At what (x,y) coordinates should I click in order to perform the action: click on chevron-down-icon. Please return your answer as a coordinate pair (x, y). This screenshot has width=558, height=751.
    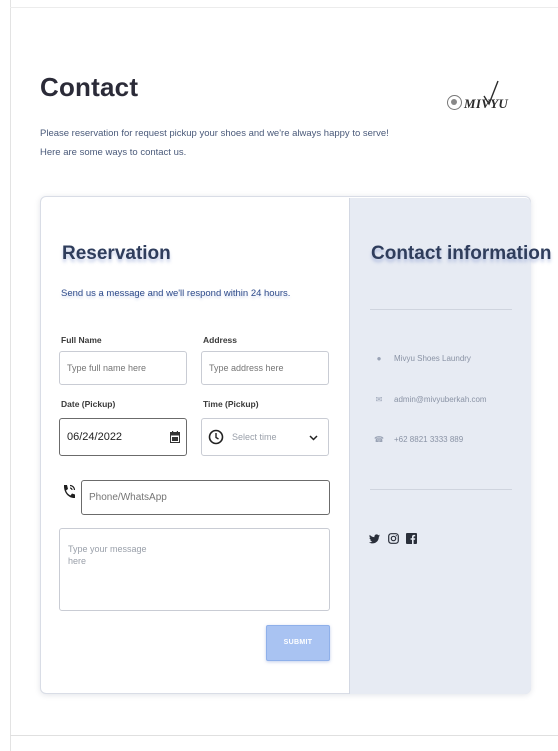
    Looking at the image, I should click on (313, 438).